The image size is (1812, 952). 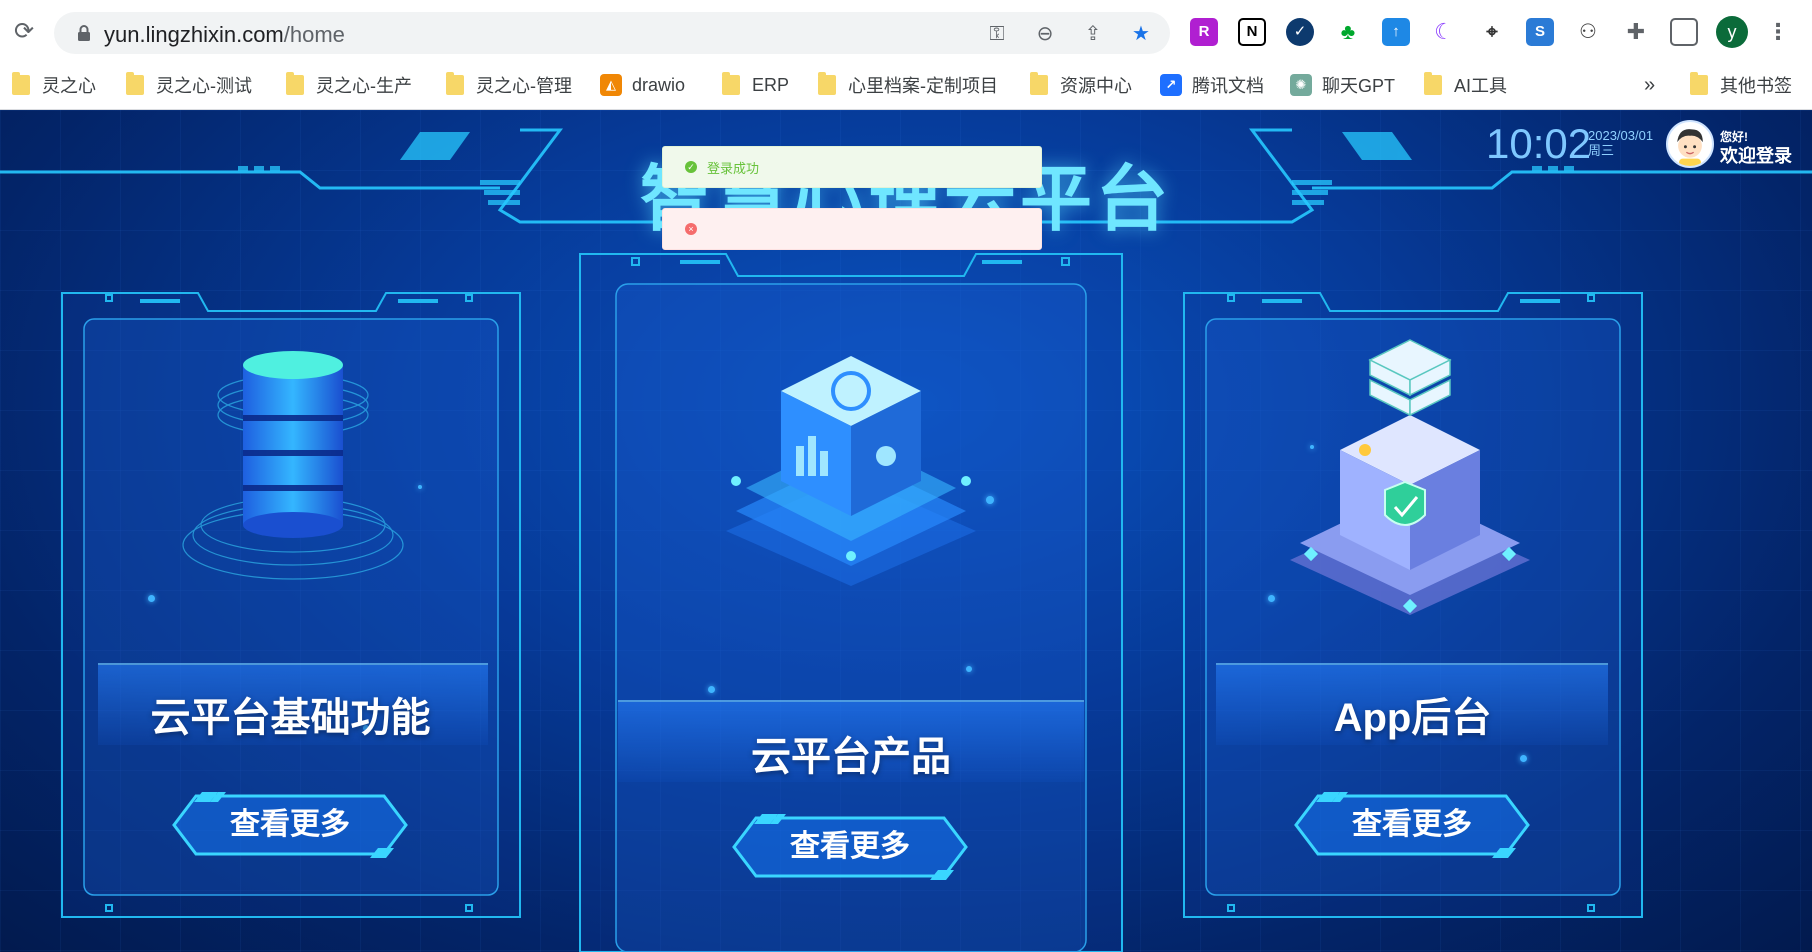 I want to click on bookmark-label: 灵之心-测试, so click(x=204, y=86).